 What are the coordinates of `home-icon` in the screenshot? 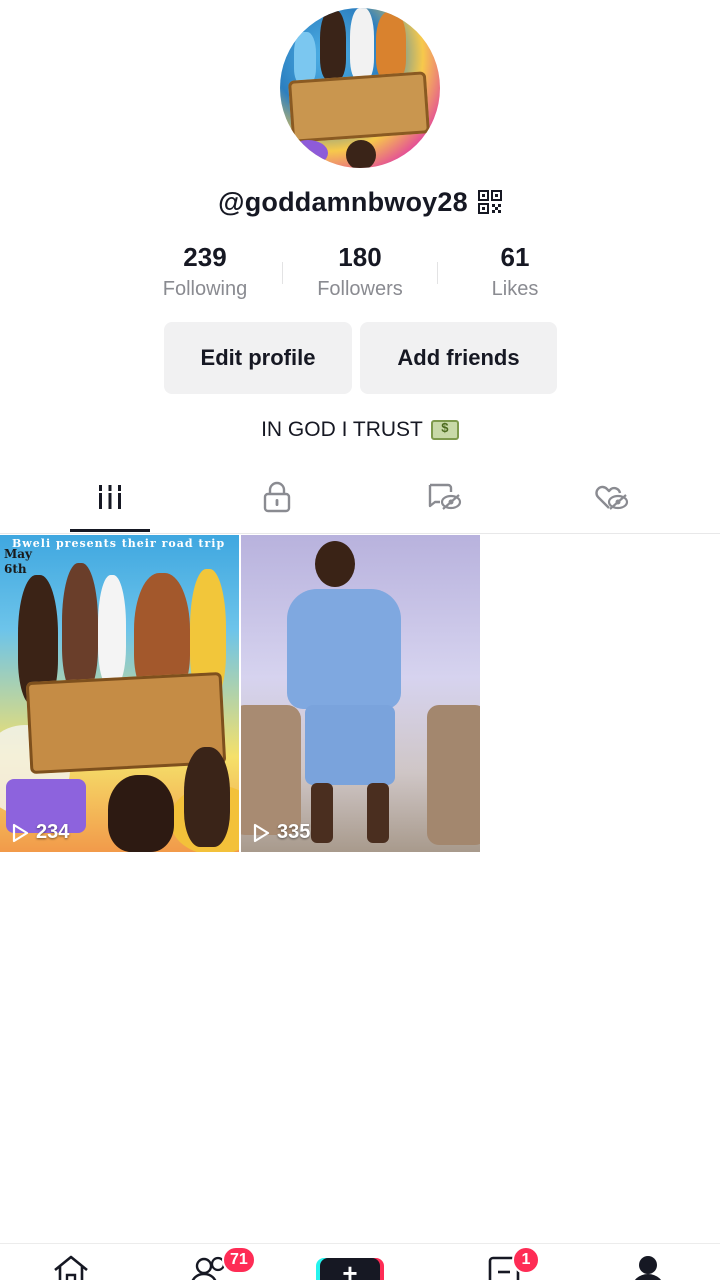 It's located at (71, 1267).